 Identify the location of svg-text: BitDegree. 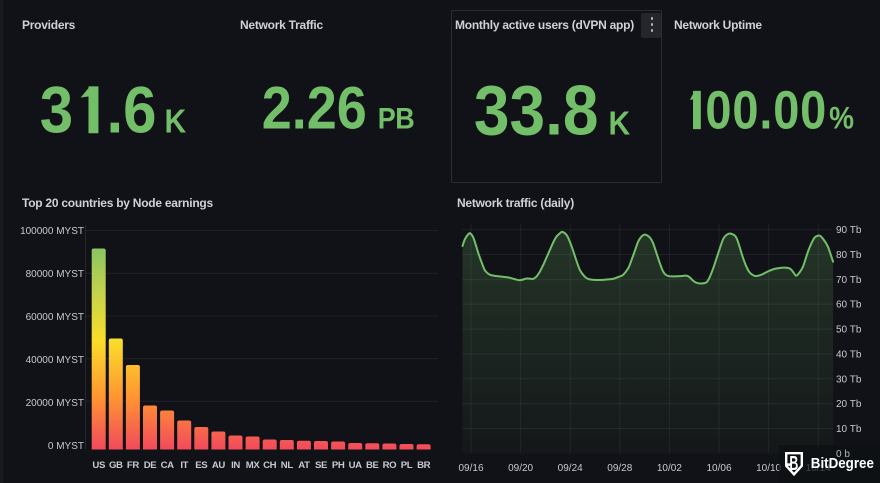
(842, 463).